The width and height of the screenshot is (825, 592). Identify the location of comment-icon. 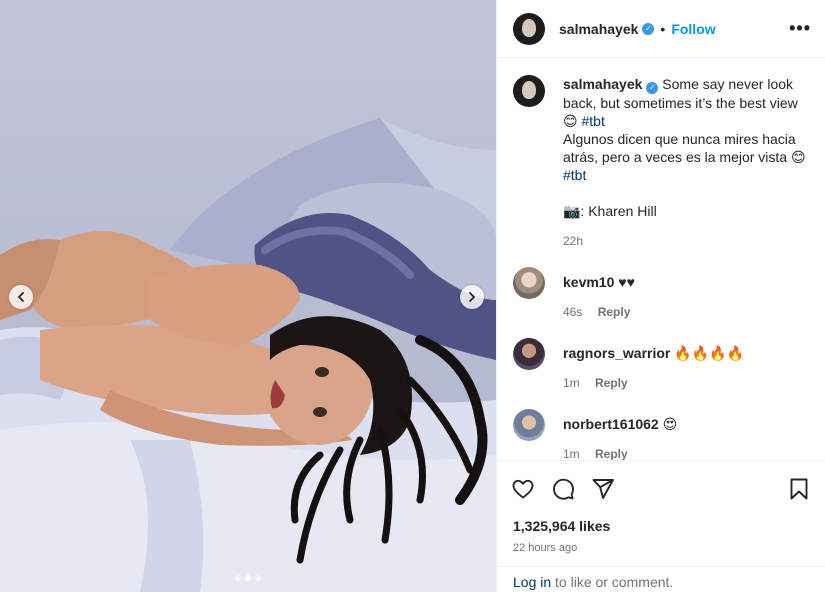
(563, 489).